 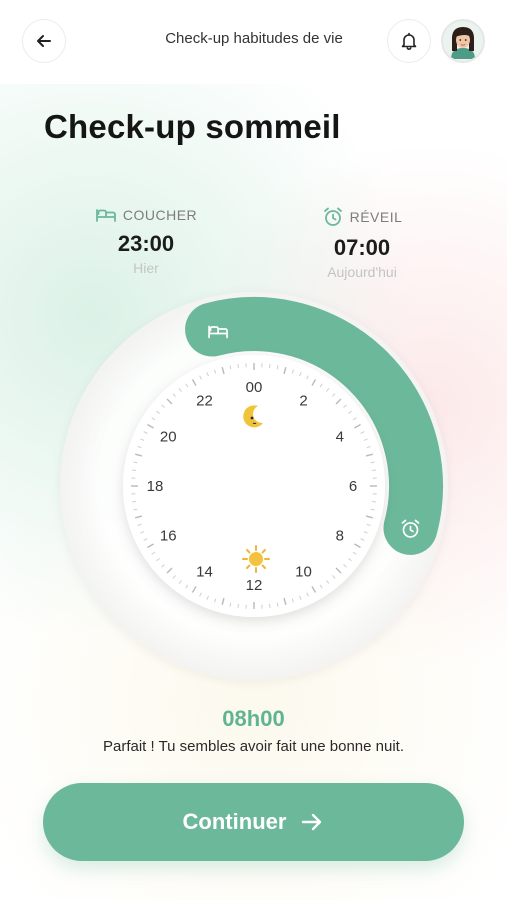 What do you see at coordinates (256, 559) in the screenshot?
I see `sun-icon` at bounding box center [256, 559].